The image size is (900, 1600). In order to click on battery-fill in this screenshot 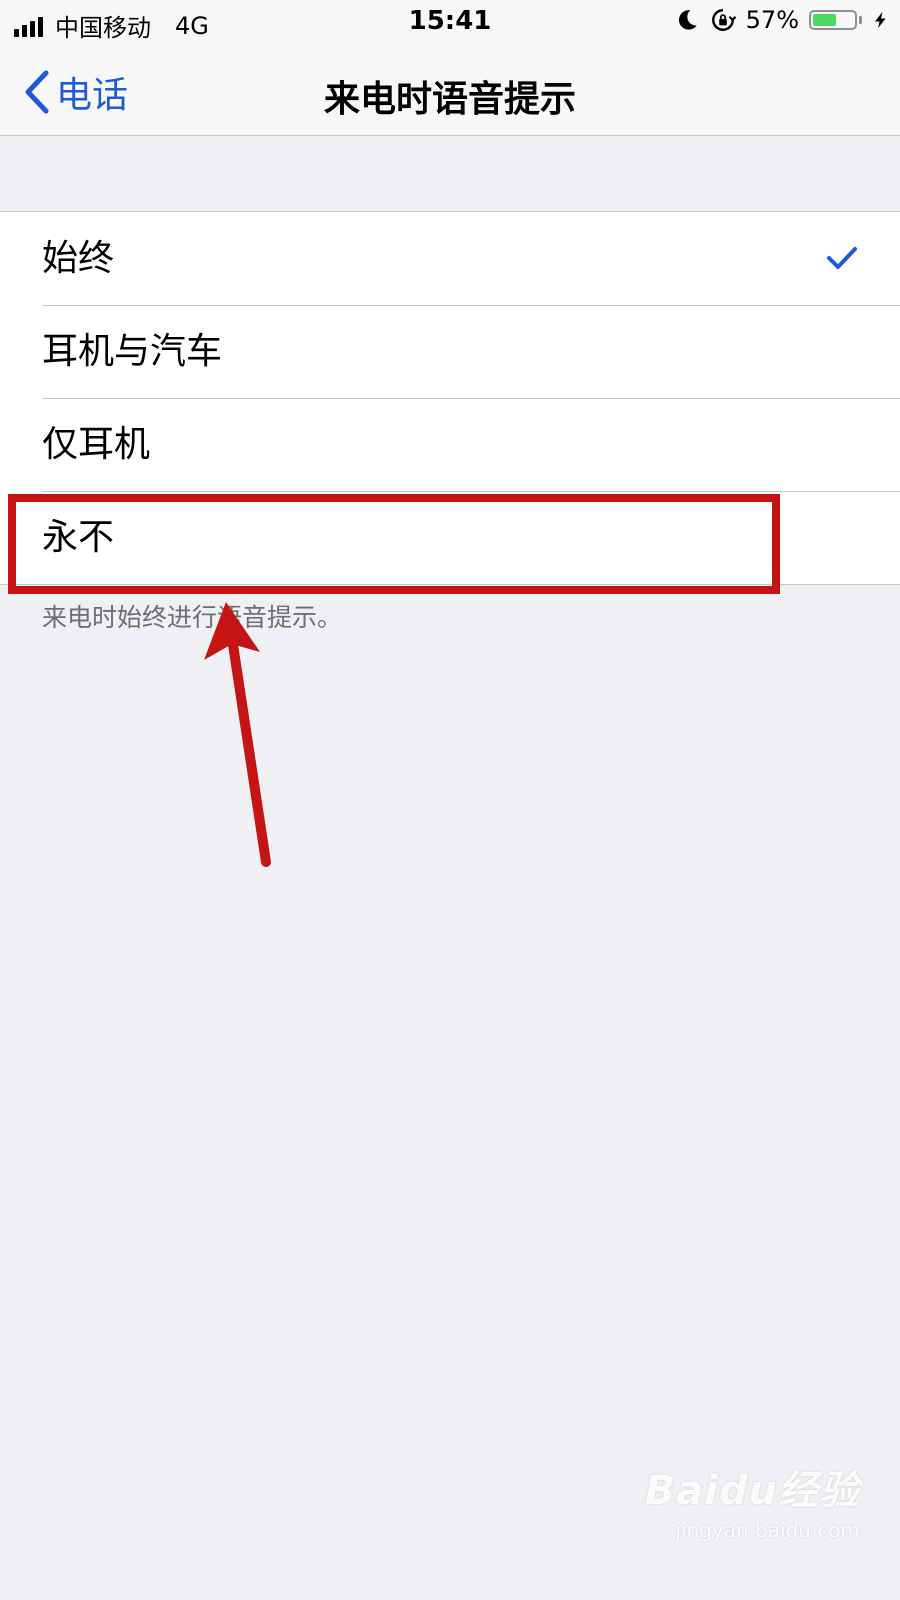, I will do `click(824, 20)`.